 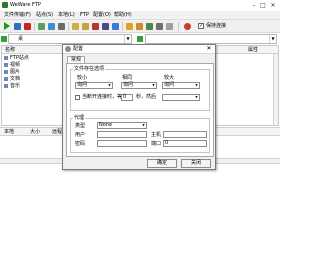 I want to click on tree-item-video: 视频, so click(x=12, y=65).